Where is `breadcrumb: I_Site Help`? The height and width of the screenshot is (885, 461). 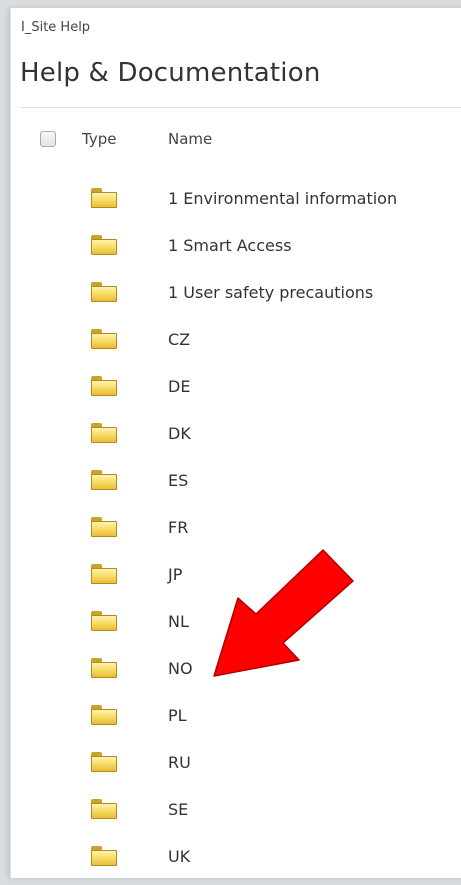 breadcrumb: I_Site Help is located at coordinates (55, 27).